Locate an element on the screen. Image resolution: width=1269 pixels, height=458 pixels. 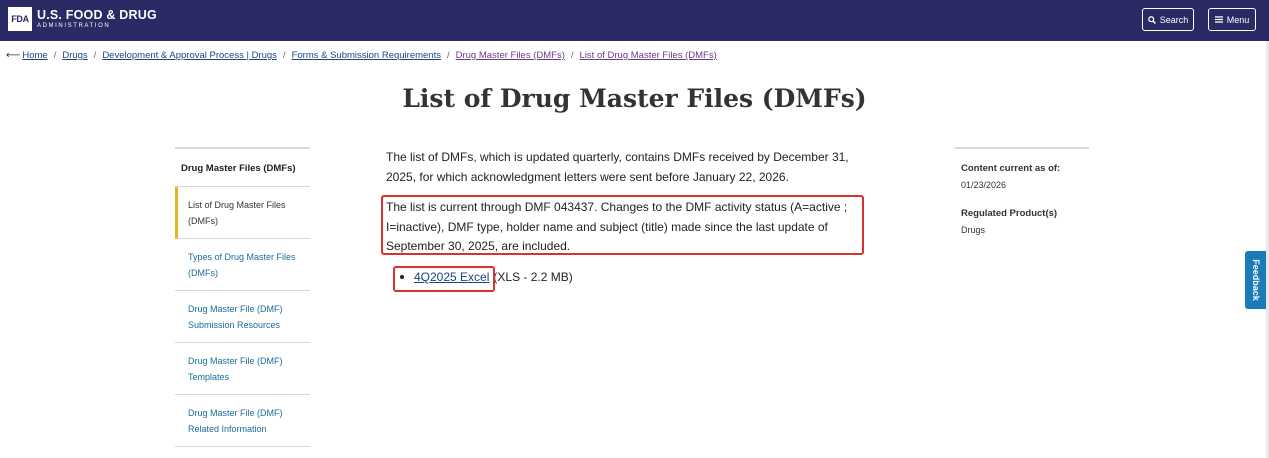
link-highlight-box is located at coordinates (444, 279).